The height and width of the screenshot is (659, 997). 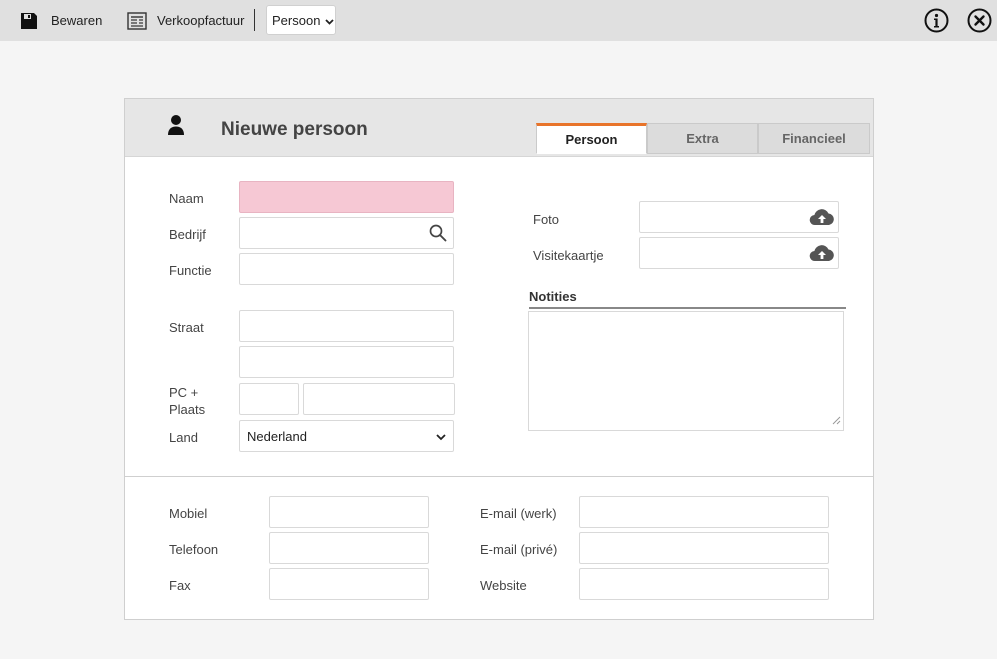 I want to click on tab-persoon: Persoon, so click(x=591, y=138).